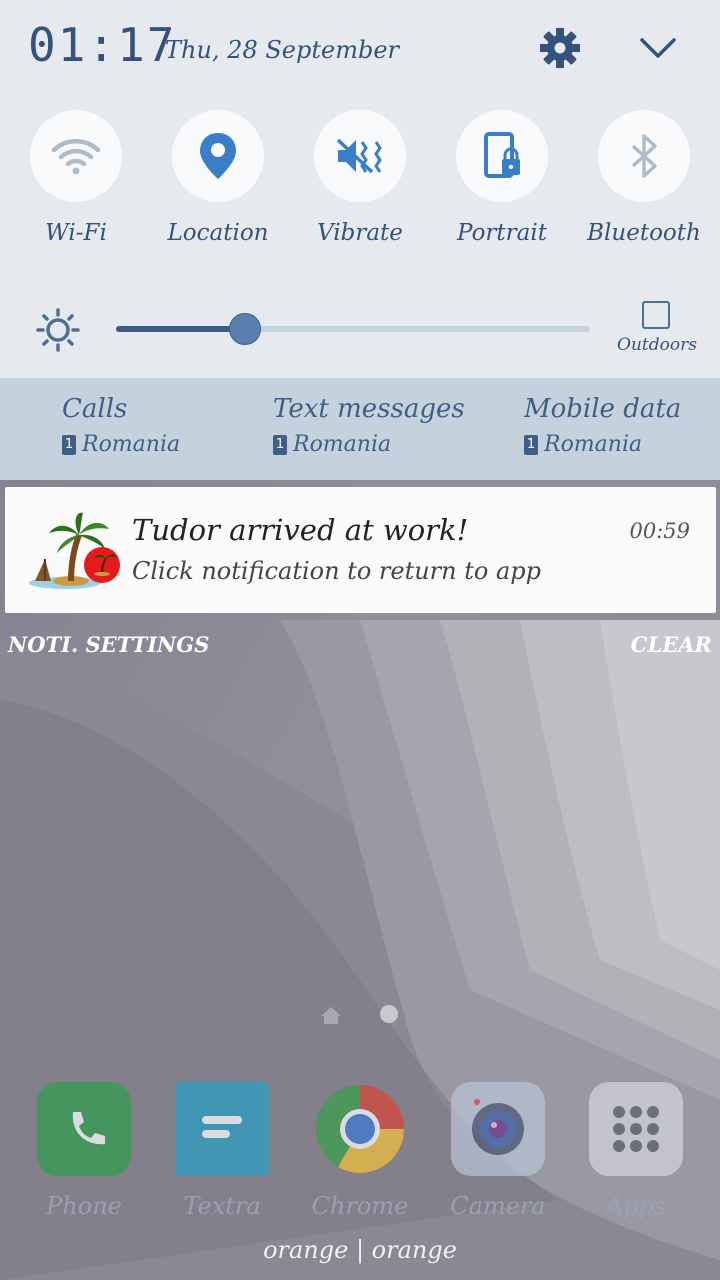 The image size is (720, 1280). What do you see at coordinates (644, 233) in the screenshot?
I see `toggle-label: Bluetooth` at bounding box center [644, 233].